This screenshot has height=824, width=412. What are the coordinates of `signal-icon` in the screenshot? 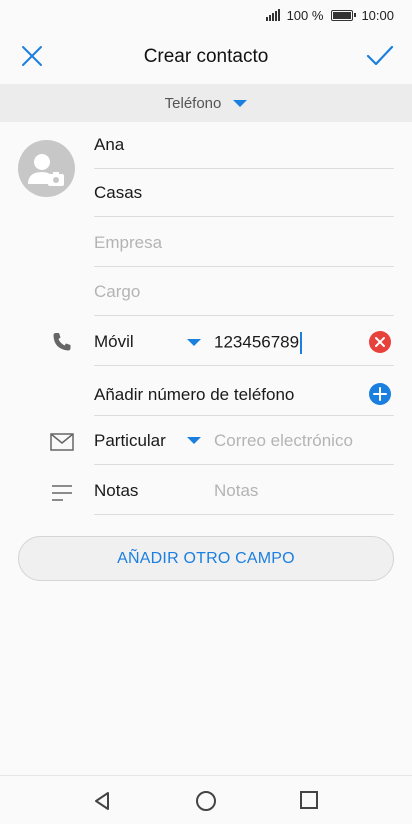 It's located at (272, 15).